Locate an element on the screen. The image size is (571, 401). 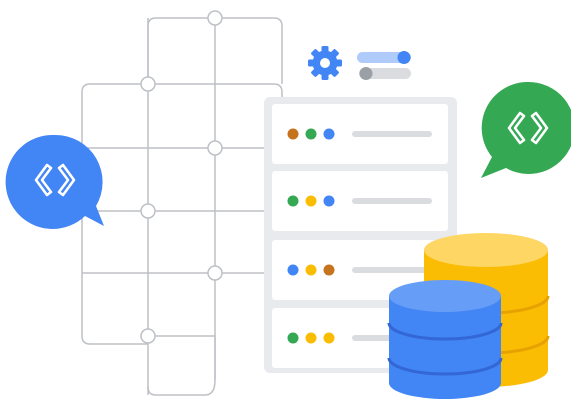
network-nodes is located at coordinates (181, 177).